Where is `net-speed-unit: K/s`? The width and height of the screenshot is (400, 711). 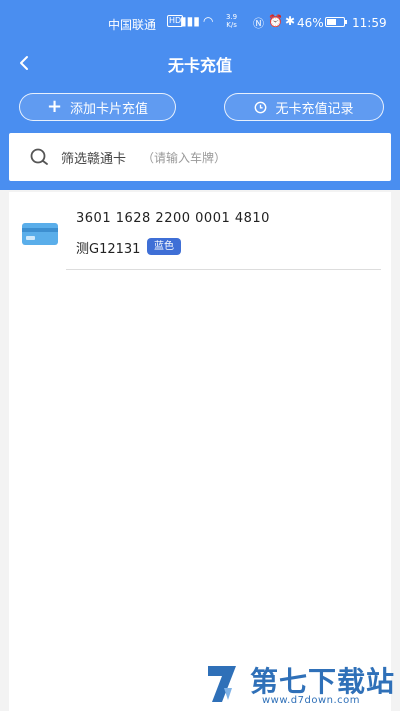
net-speed-unit: K/s is located at coordinates (231, 25).